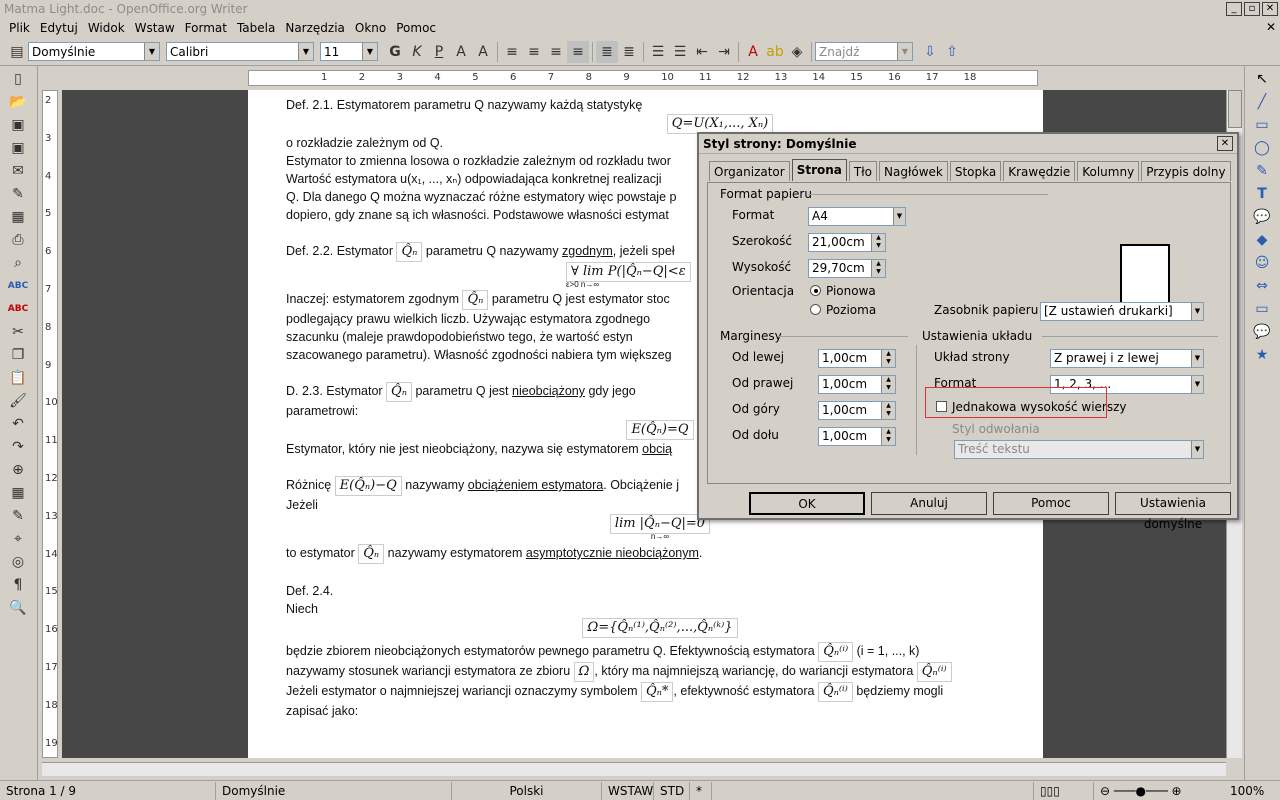  Describe the element at coordinates (18, 147) in the screenshot. I see `save-as-icon: ▣` at that location.